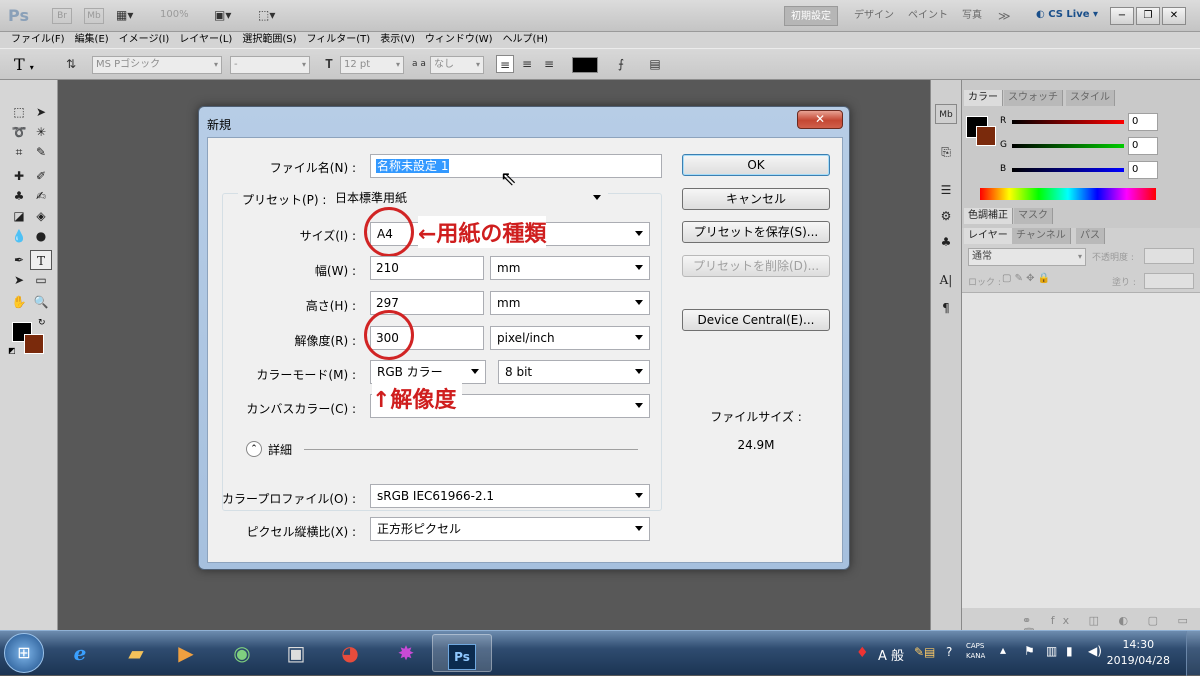  I want to click on cancel-button: キャンセル, so click(756, 199).